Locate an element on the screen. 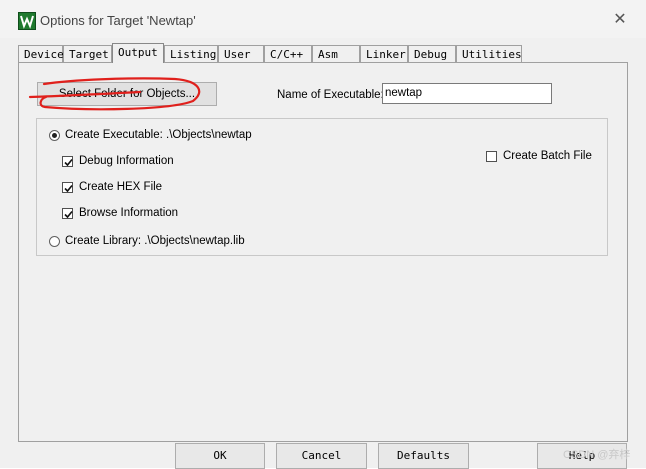 This screenshot has width=646, height=469. tab-device: Device is located at coordinates (41, 53).